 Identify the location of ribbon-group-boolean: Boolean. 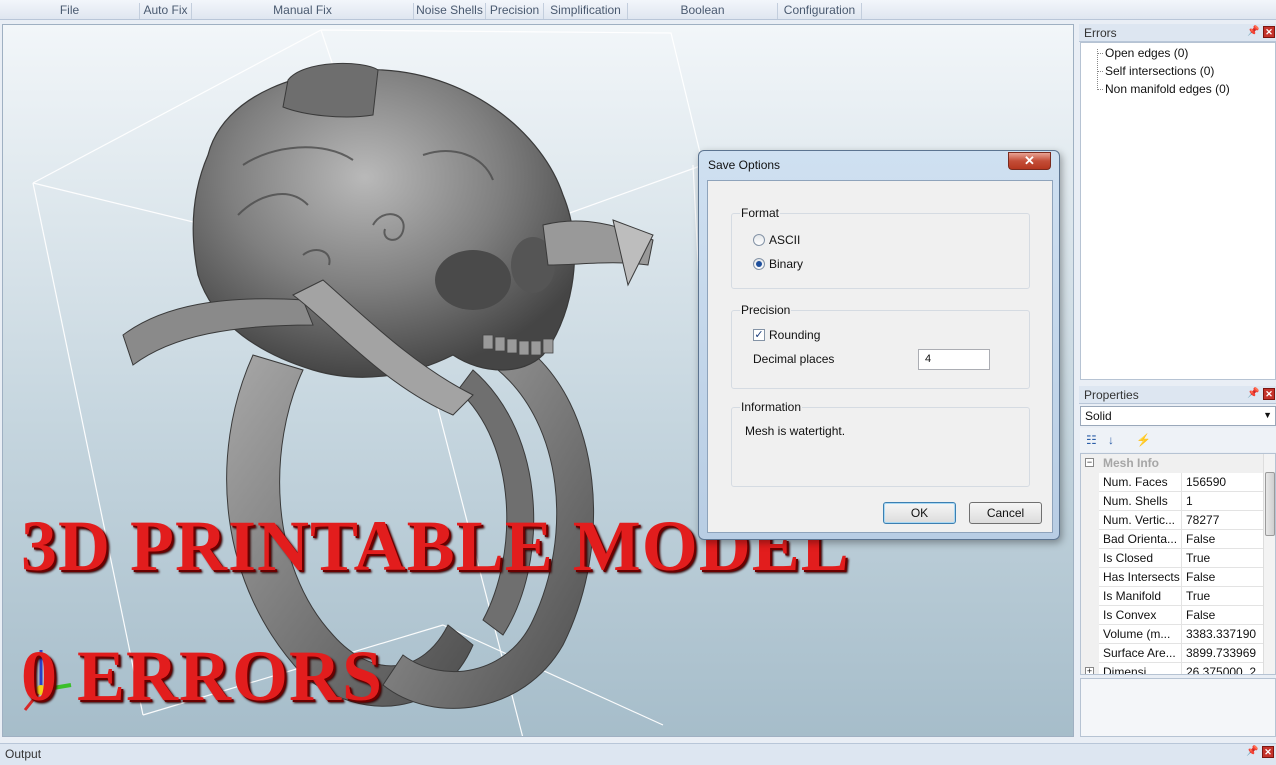
(703, 11).